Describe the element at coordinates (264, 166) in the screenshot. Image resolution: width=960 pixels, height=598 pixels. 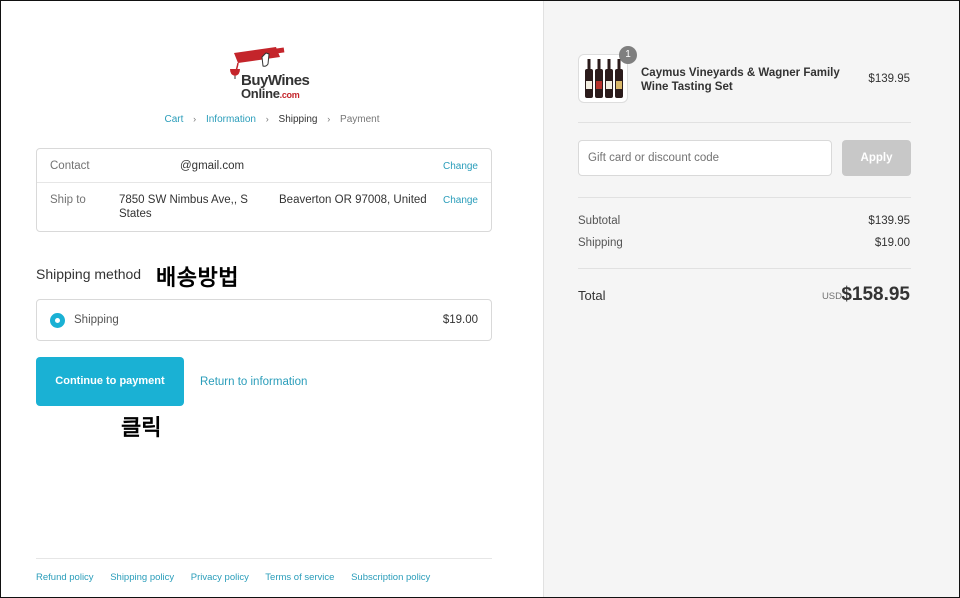
I see `review-row-contact: Contact @gmail.com Change` at that location.